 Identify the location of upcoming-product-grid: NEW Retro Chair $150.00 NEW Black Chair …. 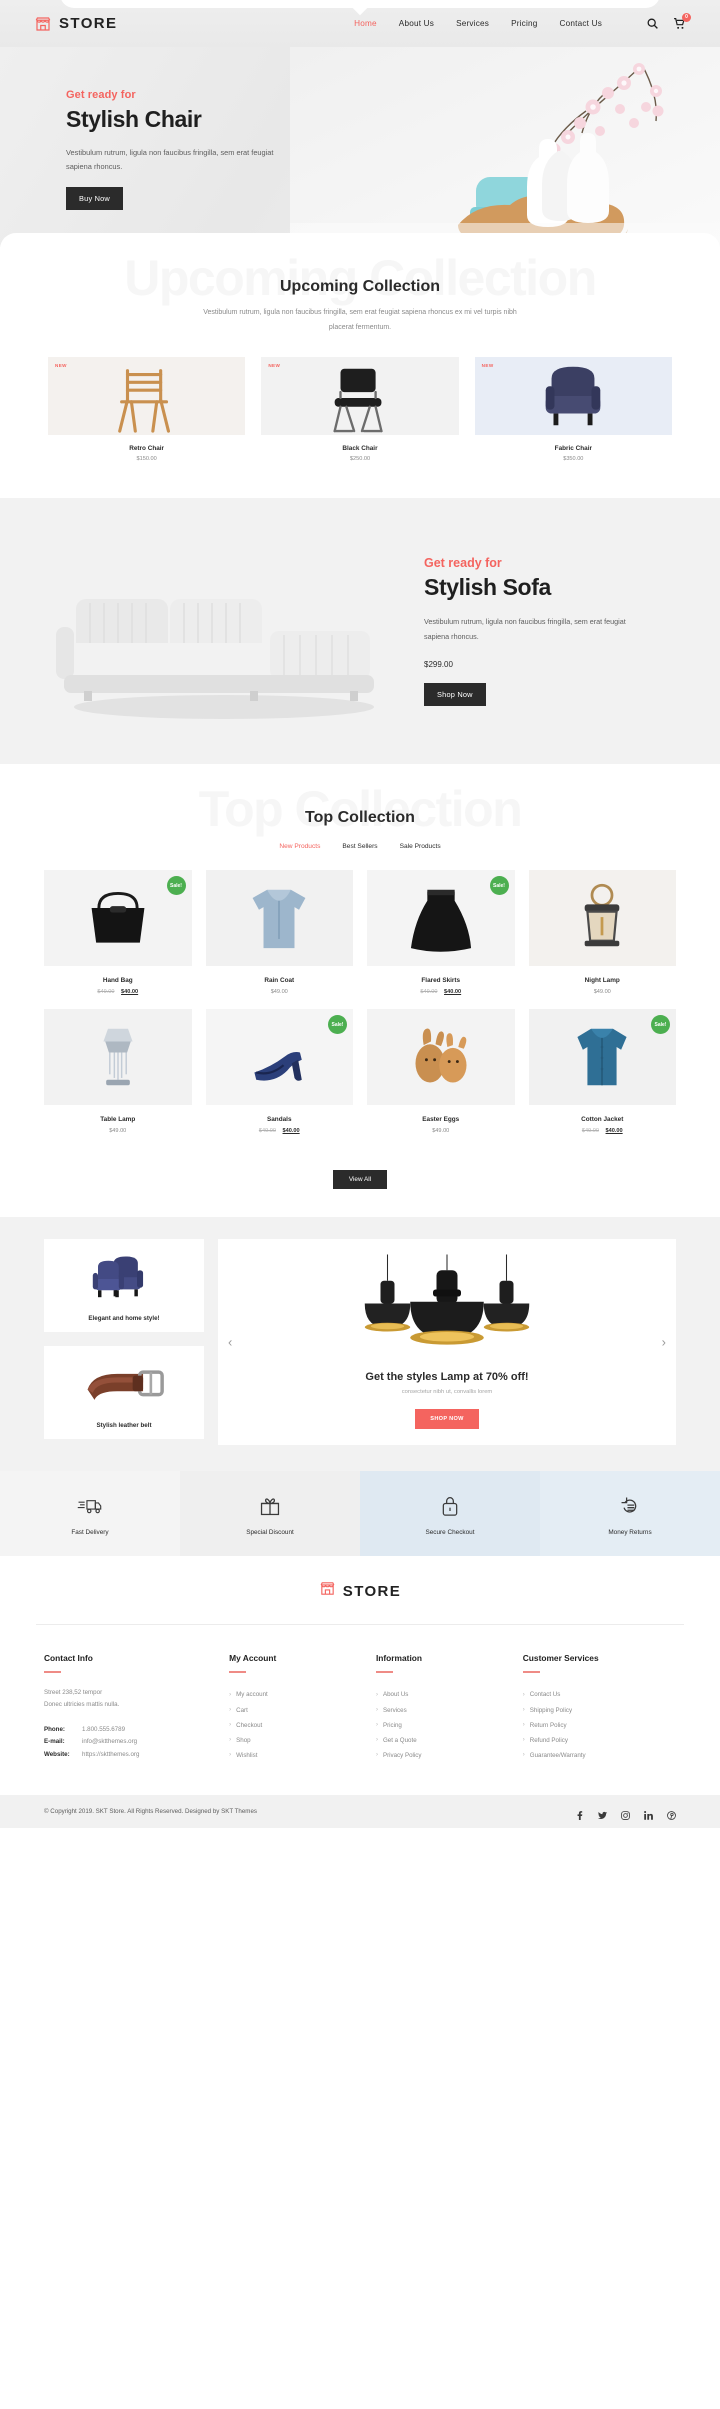
(360, 398).